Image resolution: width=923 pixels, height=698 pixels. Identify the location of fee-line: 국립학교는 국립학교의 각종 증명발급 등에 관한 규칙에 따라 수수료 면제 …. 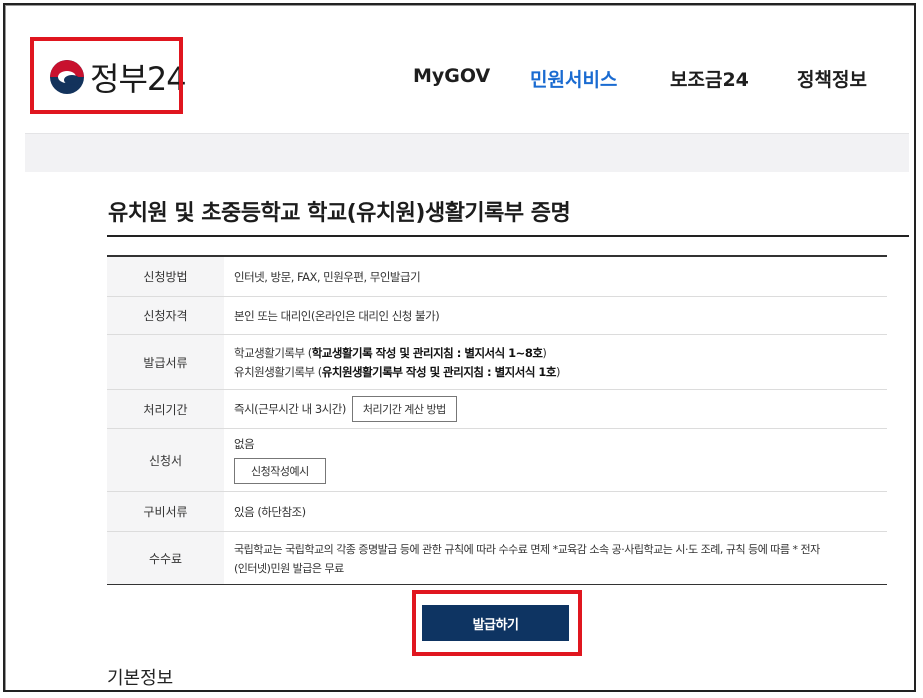
(527, 549).